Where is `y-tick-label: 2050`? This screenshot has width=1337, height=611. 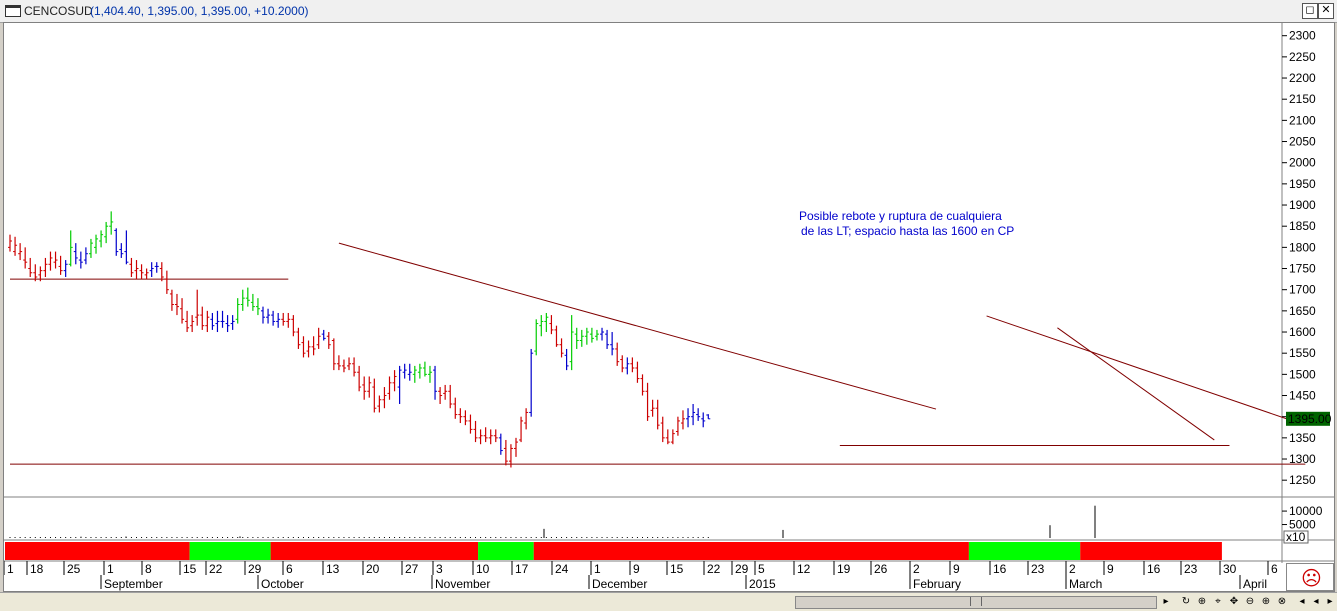 y-tick-label: 2050 is located at coordinates (1302, 142).